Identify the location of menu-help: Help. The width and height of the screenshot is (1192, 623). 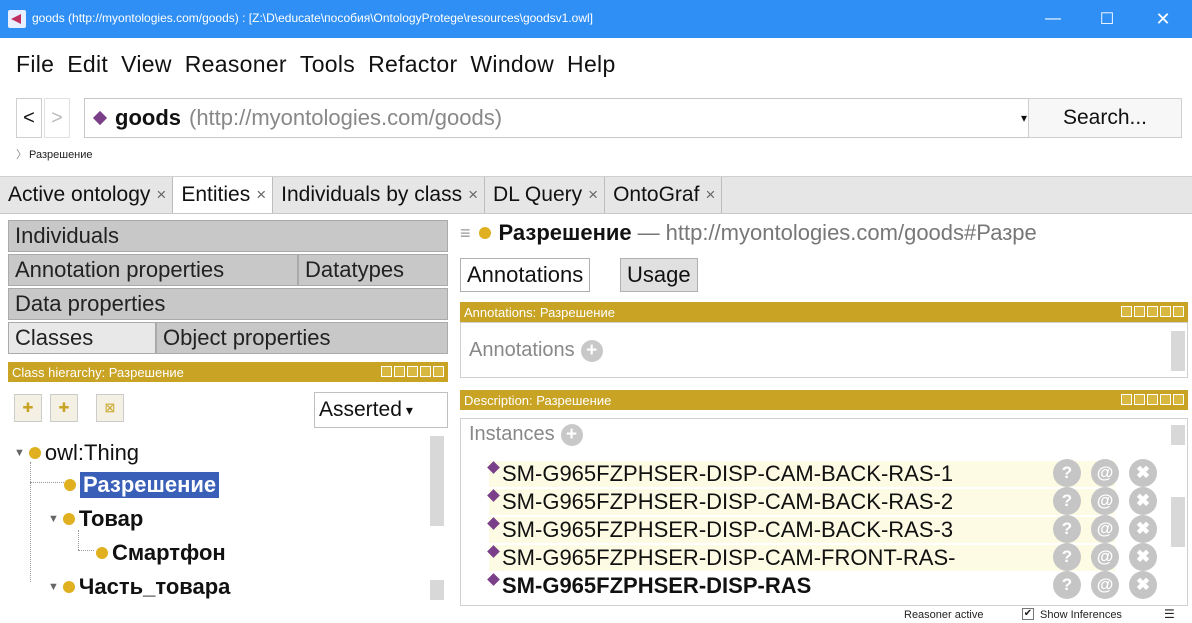
(591, 64).